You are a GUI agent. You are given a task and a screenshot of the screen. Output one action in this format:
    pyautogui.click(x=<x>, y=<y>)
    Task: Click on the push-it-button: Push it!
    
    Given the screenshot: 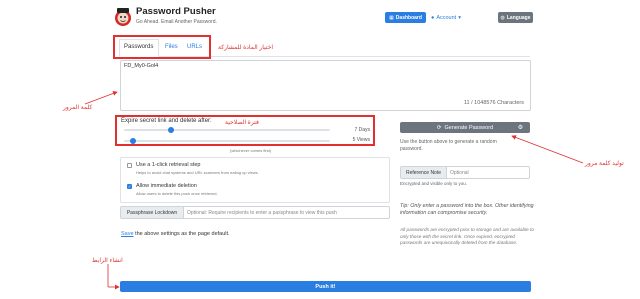 What is the action you would take?
    pyautogui.click(x=325, y=286)
    